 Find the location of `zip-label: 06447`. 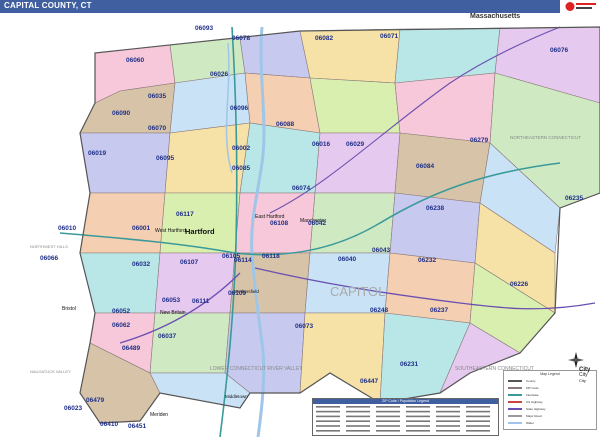

zip-label: 06447 is located at coordinates (369, 381).